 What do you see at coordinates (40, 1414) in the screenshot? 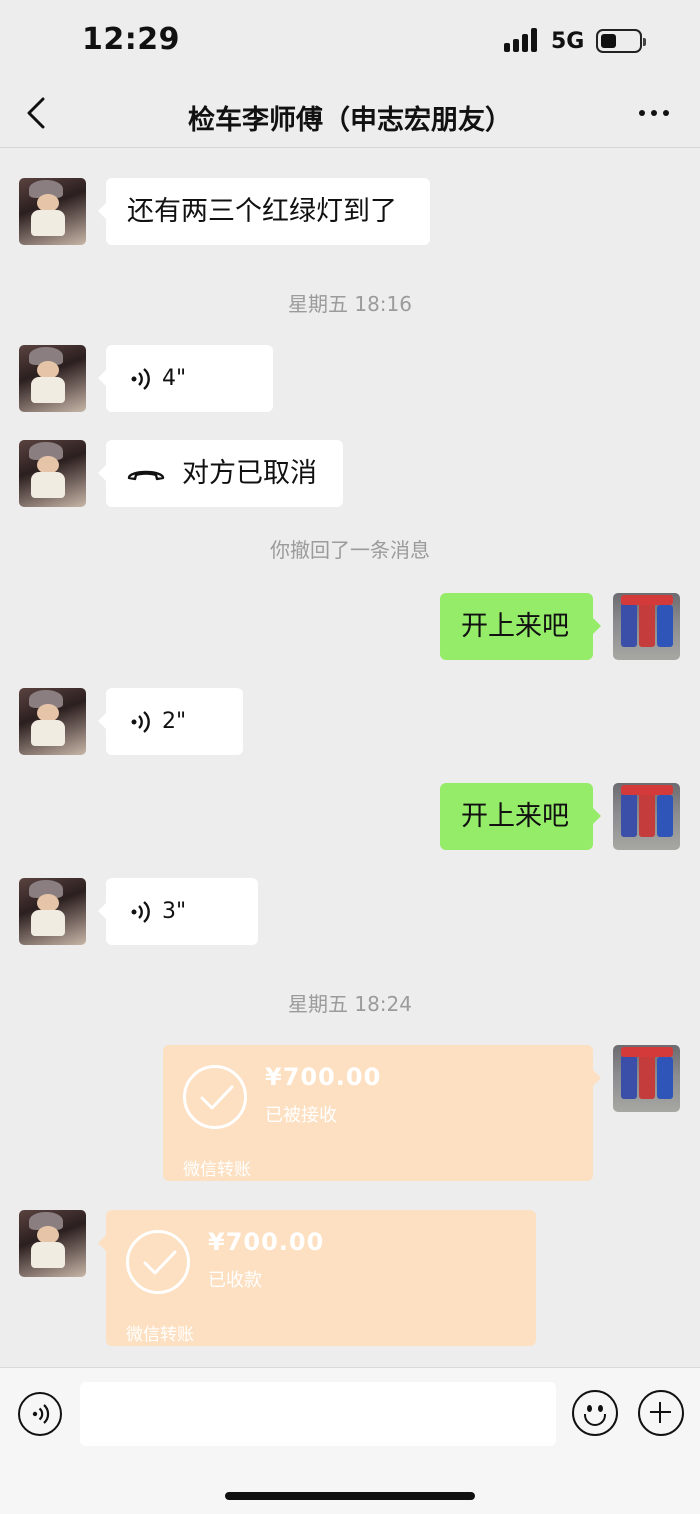
I see `voice-input-icon` at bounding box center [40, 1414].